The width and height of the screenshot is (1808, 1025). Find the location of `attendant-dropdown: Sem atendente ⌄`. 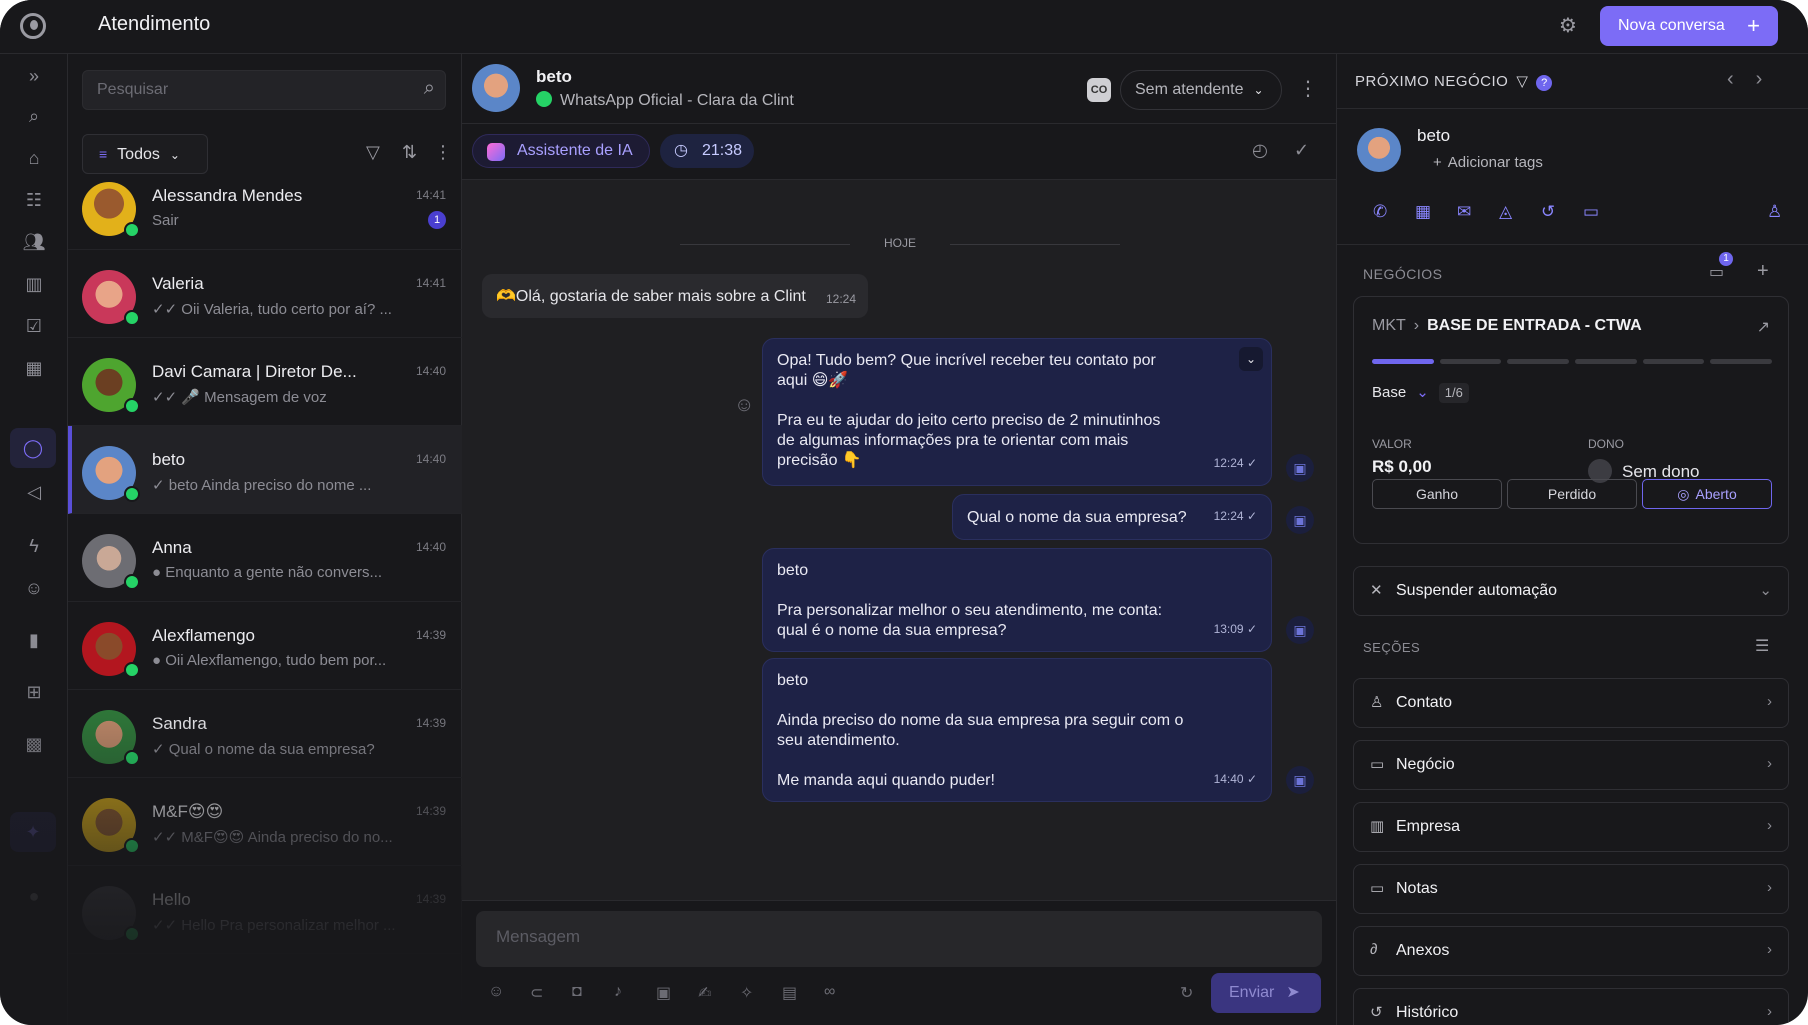

attendant-dropdown: Sem atendente ⌄ is located at coordinates (1201, 90).